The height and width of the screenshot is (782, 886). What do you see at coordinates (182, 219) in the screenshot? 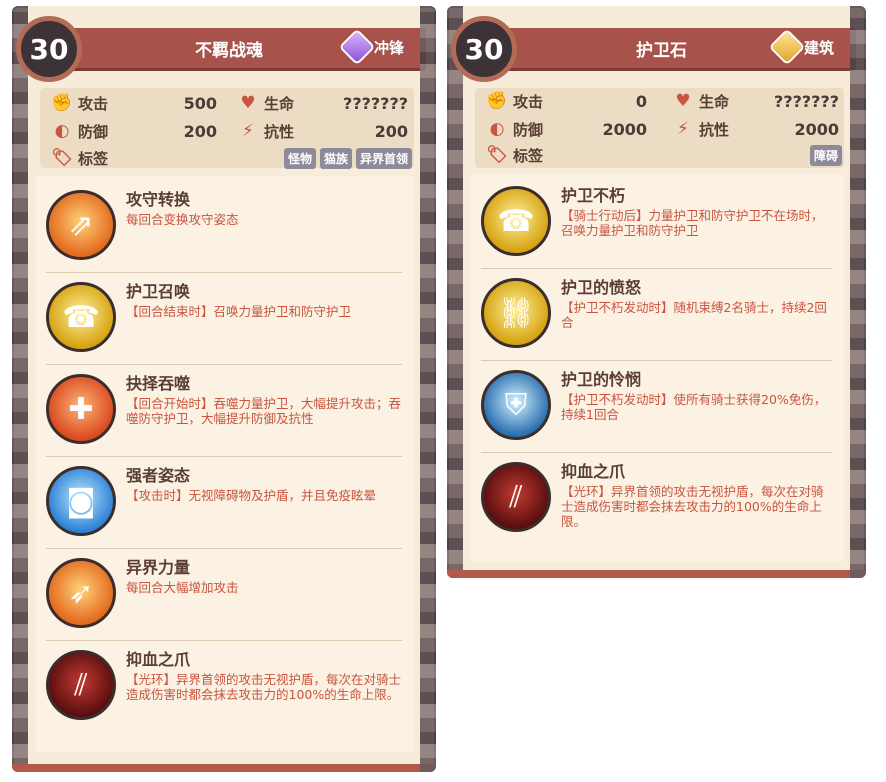
I see `skill-desc: 每回合变换攻守姿态` at bounding box center [182, 219].